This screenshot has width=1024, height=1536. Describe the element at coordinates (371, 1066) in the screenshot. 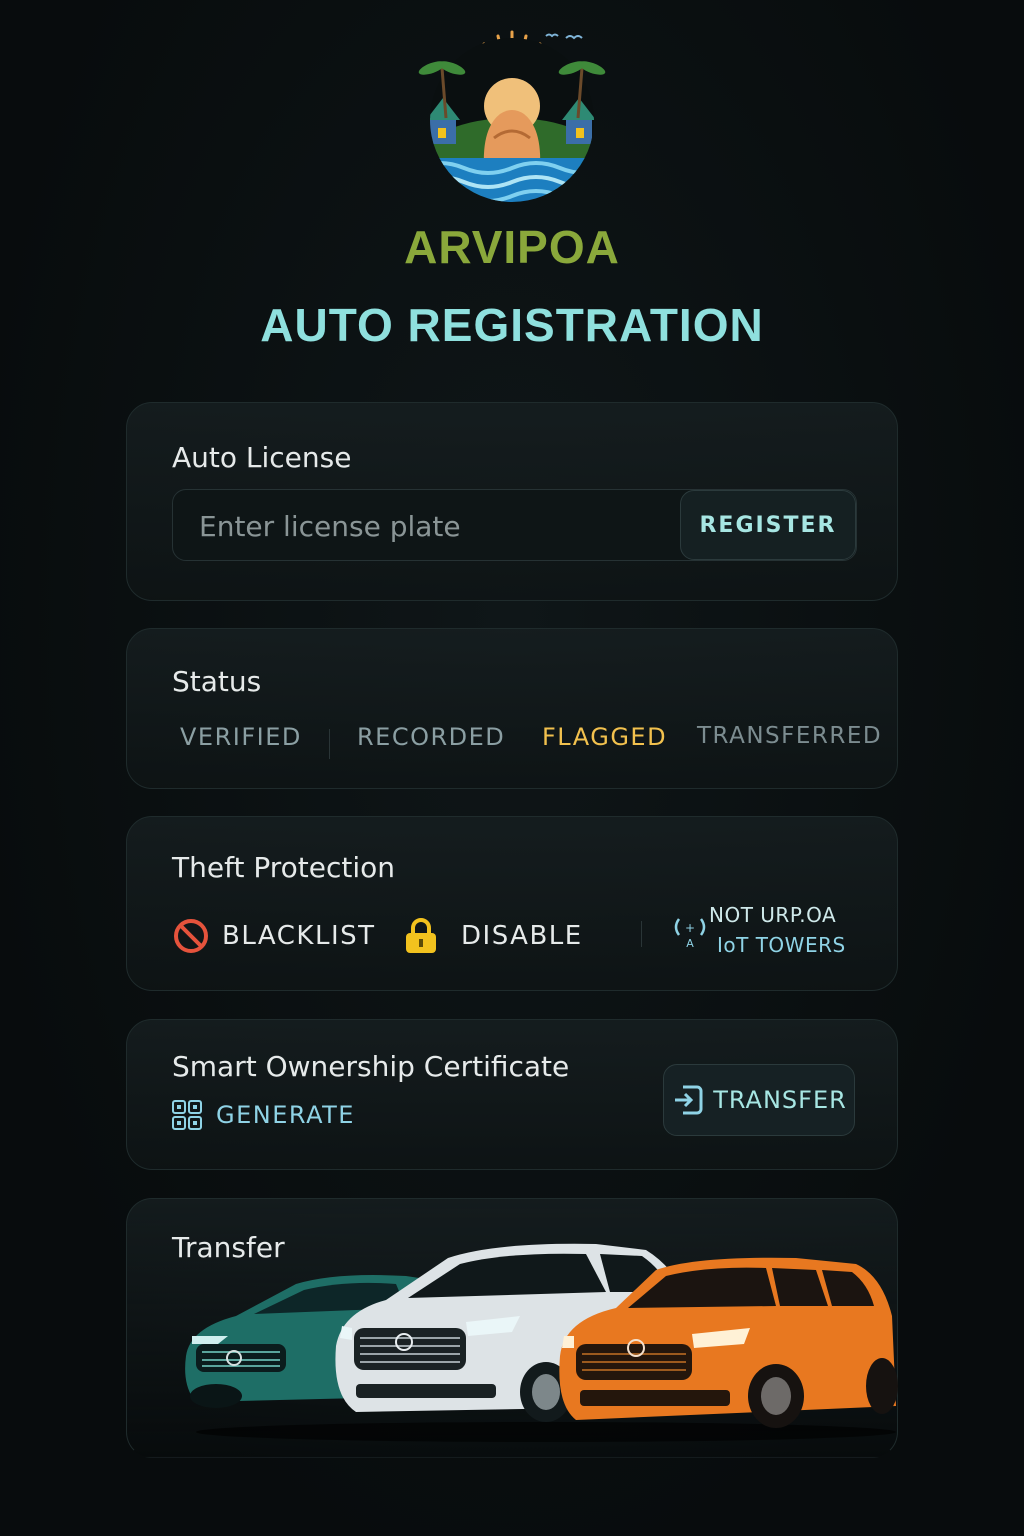

I see `certificate-label: Smart Ownership Certificate` at that location.